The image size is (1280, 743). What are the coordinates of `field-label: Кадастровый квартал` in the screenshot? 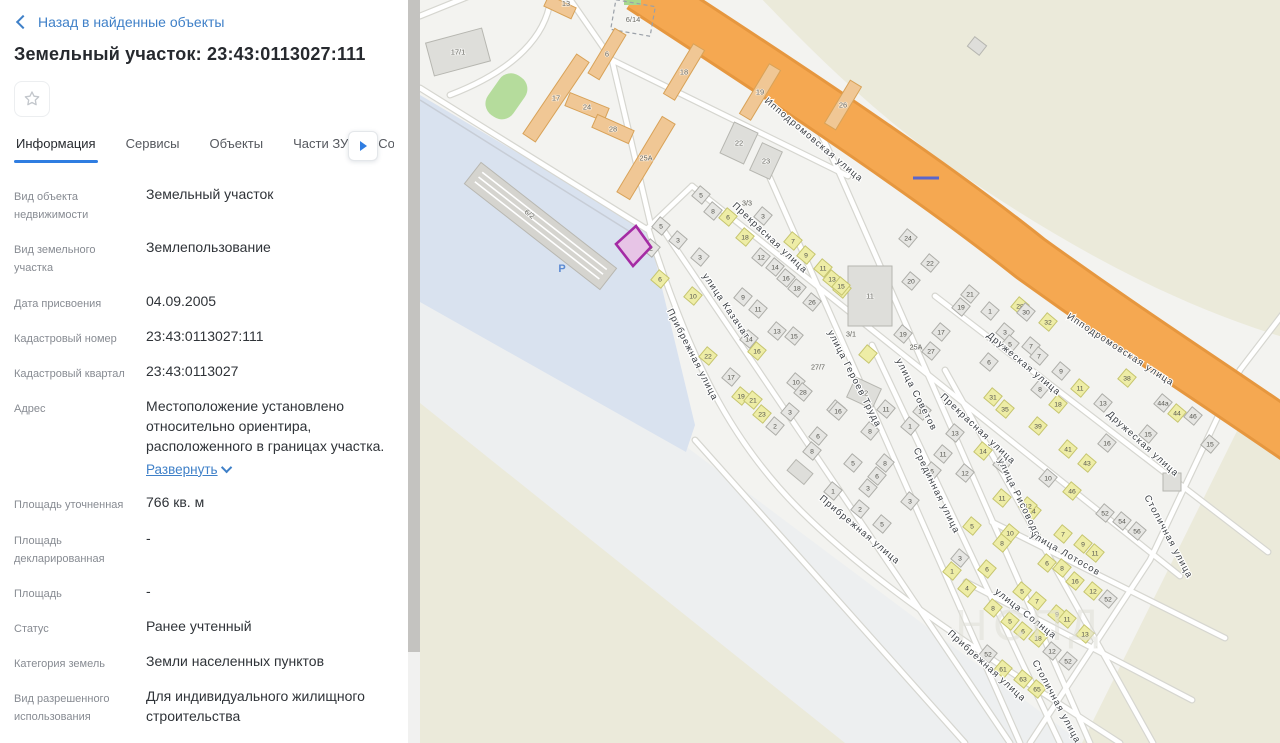 It's located at (69, 373).